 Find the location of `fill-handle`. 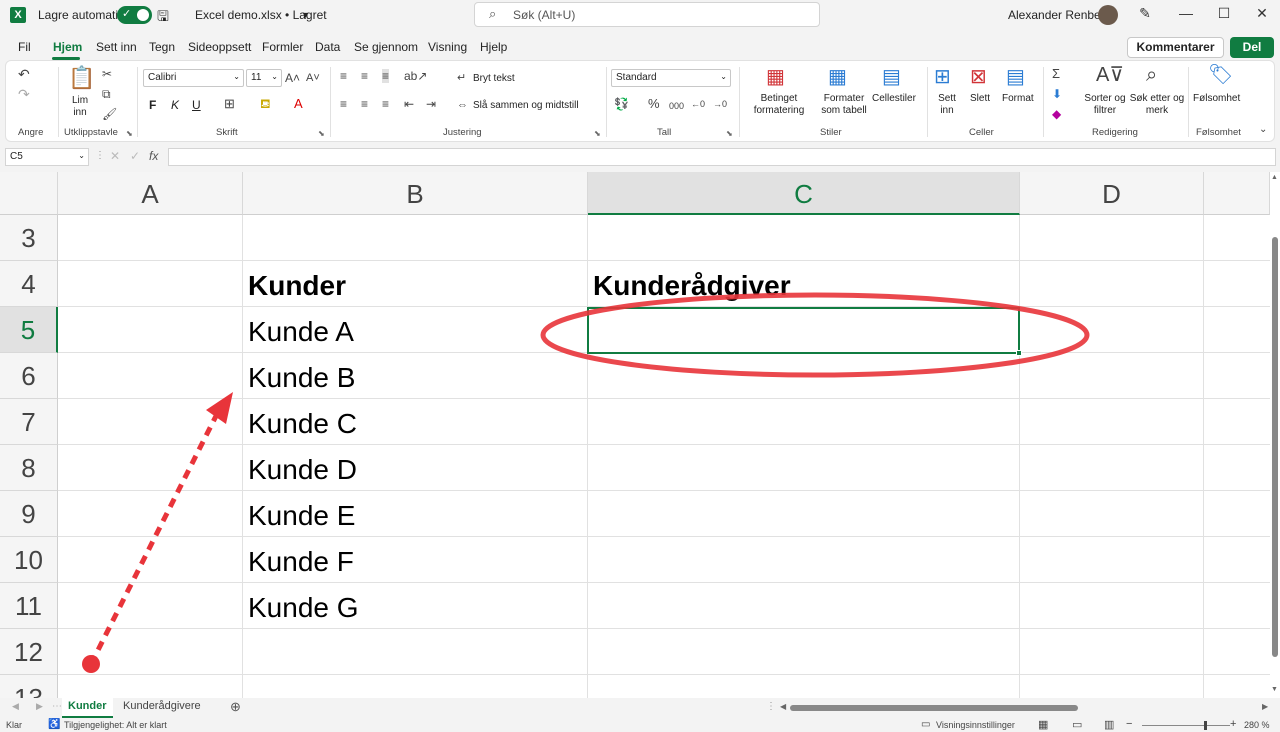

fill-handle is located at coordinates (1019, 353).